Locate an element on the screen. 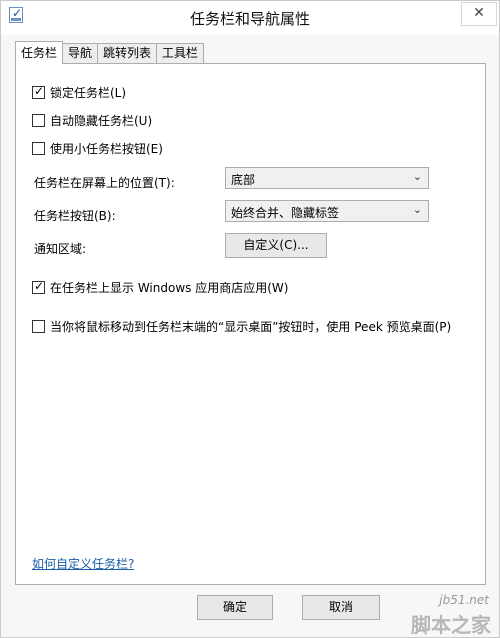  auto-hide-option: 自动隐藏任务栏(U) is located at coordinates (92, 120).